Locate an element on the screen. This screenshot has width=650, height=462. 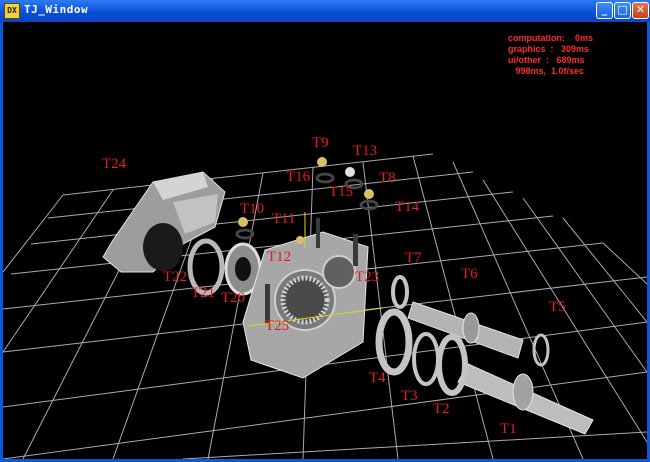
label-t22: T22 is located at coordinates (175, 277).